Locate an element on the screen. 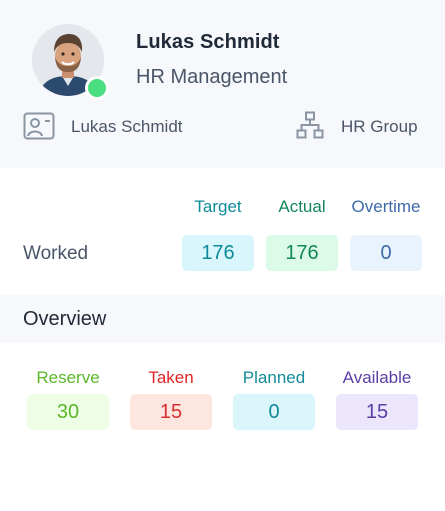 The width and height of the screenshot is (445, 511). target-header: Target is located at coordinates (218, 206).